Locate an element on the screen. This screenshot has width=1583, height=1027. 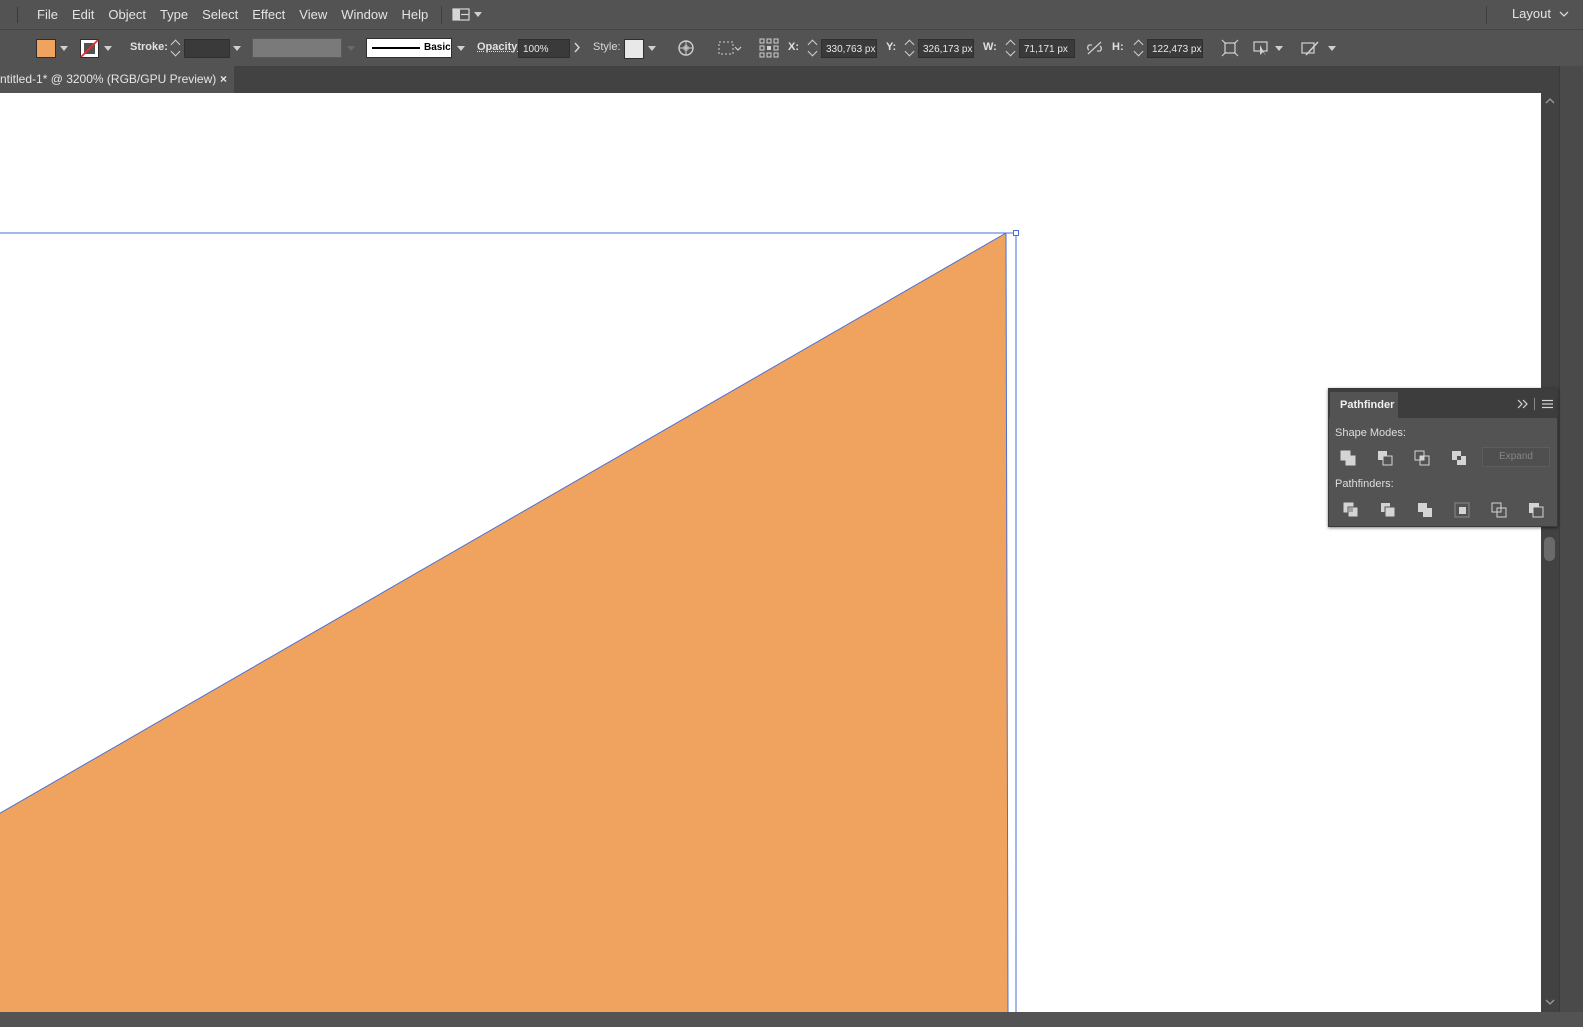
menu-select: Select is located at coordinates (220, 14).